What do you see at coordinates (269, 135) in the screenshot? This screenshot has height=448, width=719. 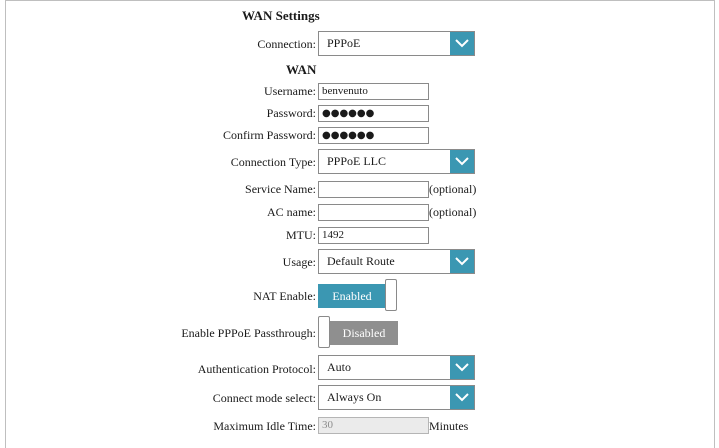 I see `confirm-password-label: Confirm Password:` at bounding box center [269, 135].